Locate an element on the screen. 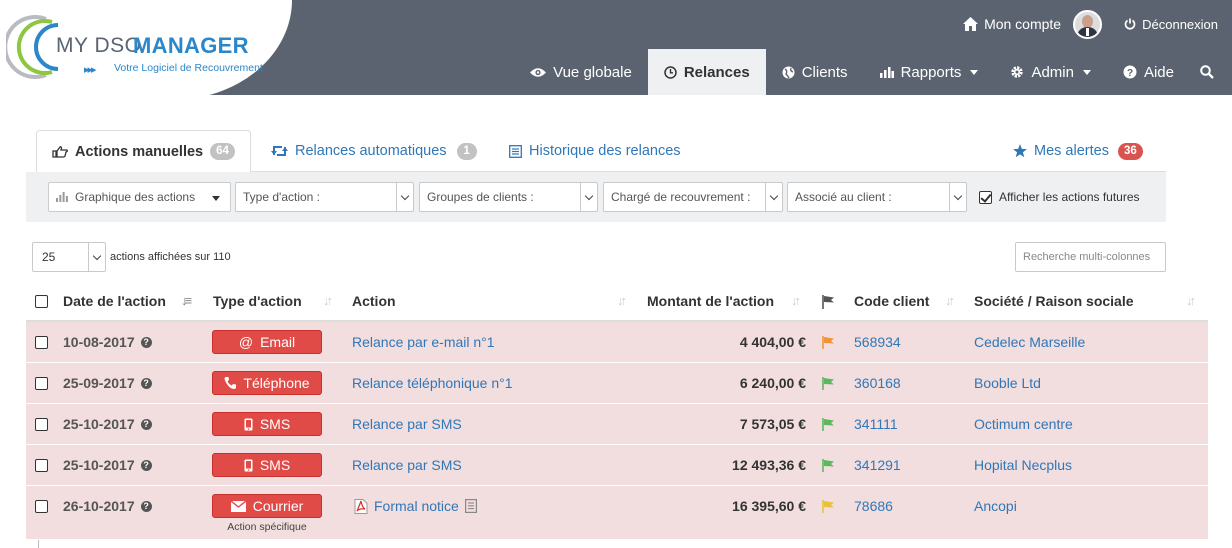  gear-icon is located at coordinates (1017, 72).